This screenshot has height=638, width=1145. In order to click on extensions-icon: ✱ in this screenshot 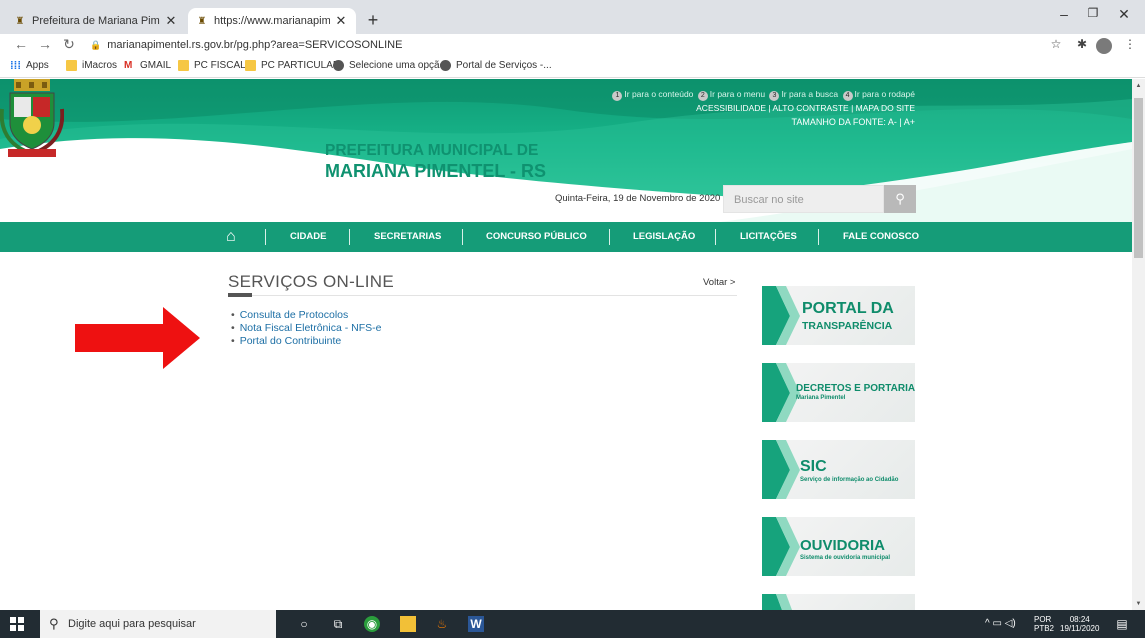, I will do `click(1082, 44)`.